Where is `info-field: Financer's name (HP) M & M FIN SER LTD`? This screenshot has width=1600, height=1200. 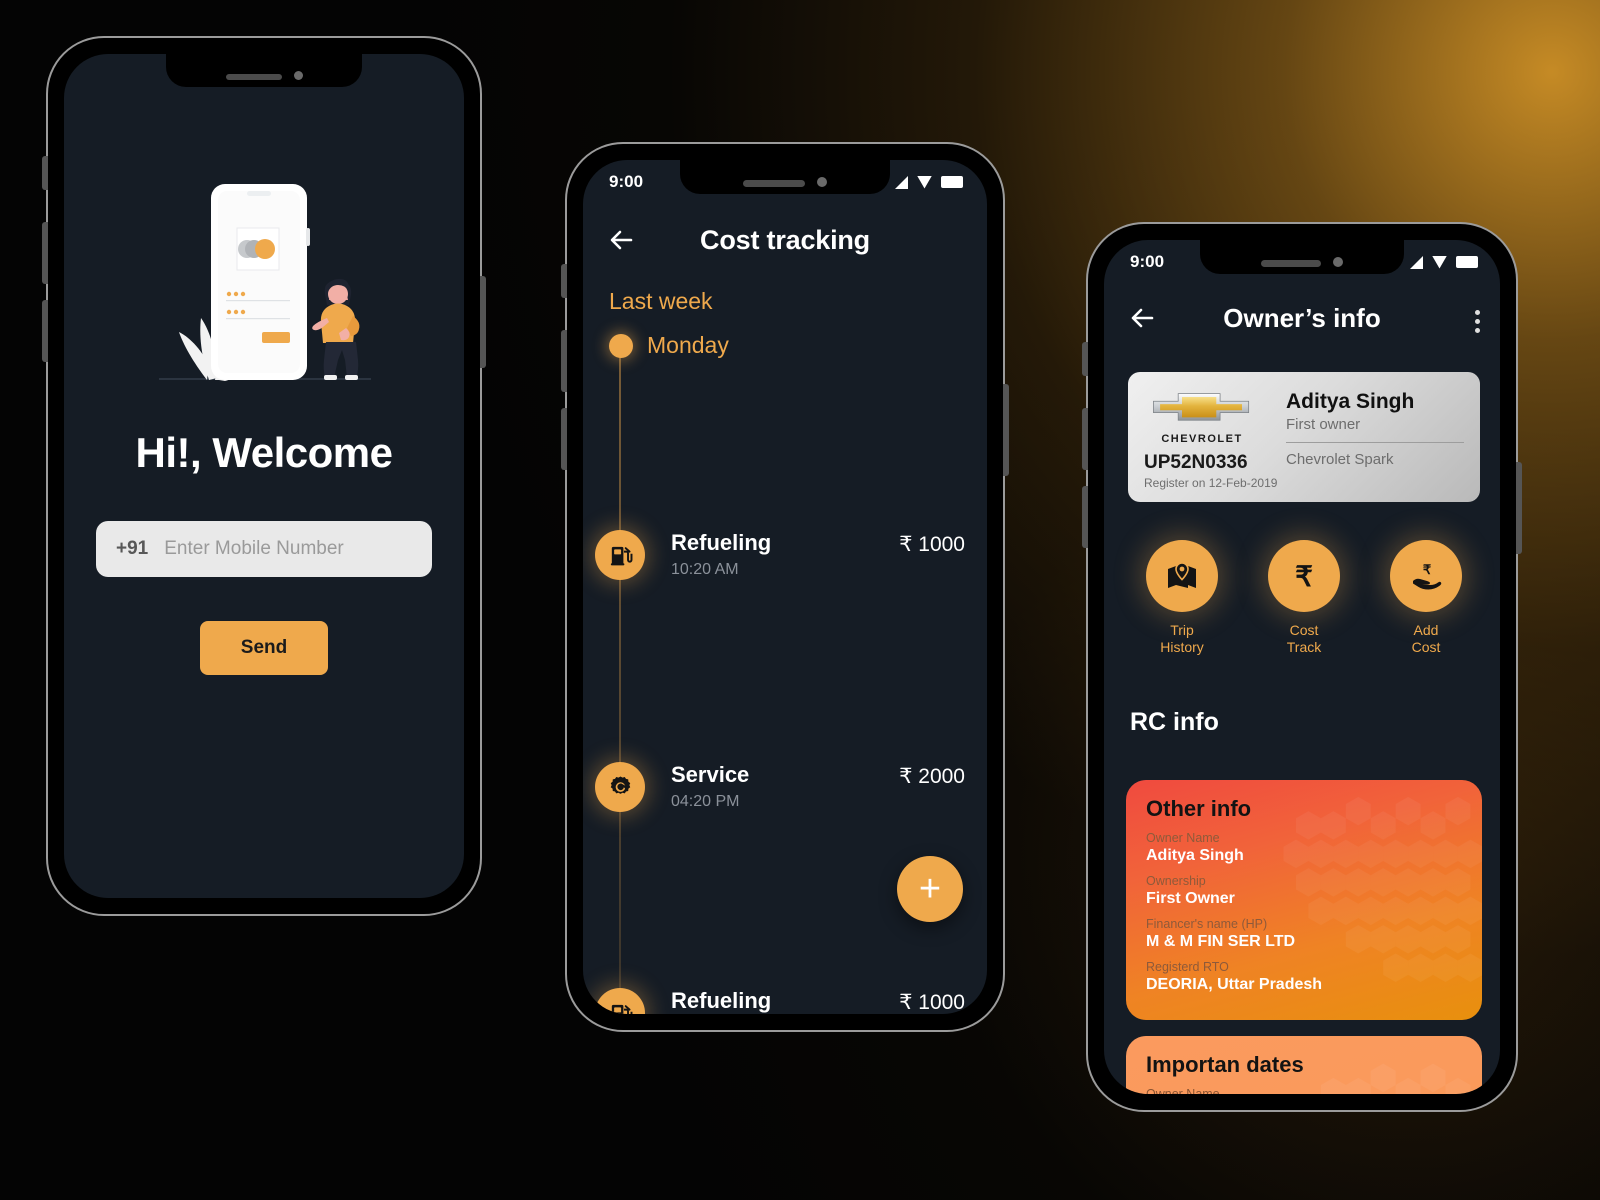 info-field: Financer's name (HP) M & M FIN SER LTD is located at coordinates (1304, 934).